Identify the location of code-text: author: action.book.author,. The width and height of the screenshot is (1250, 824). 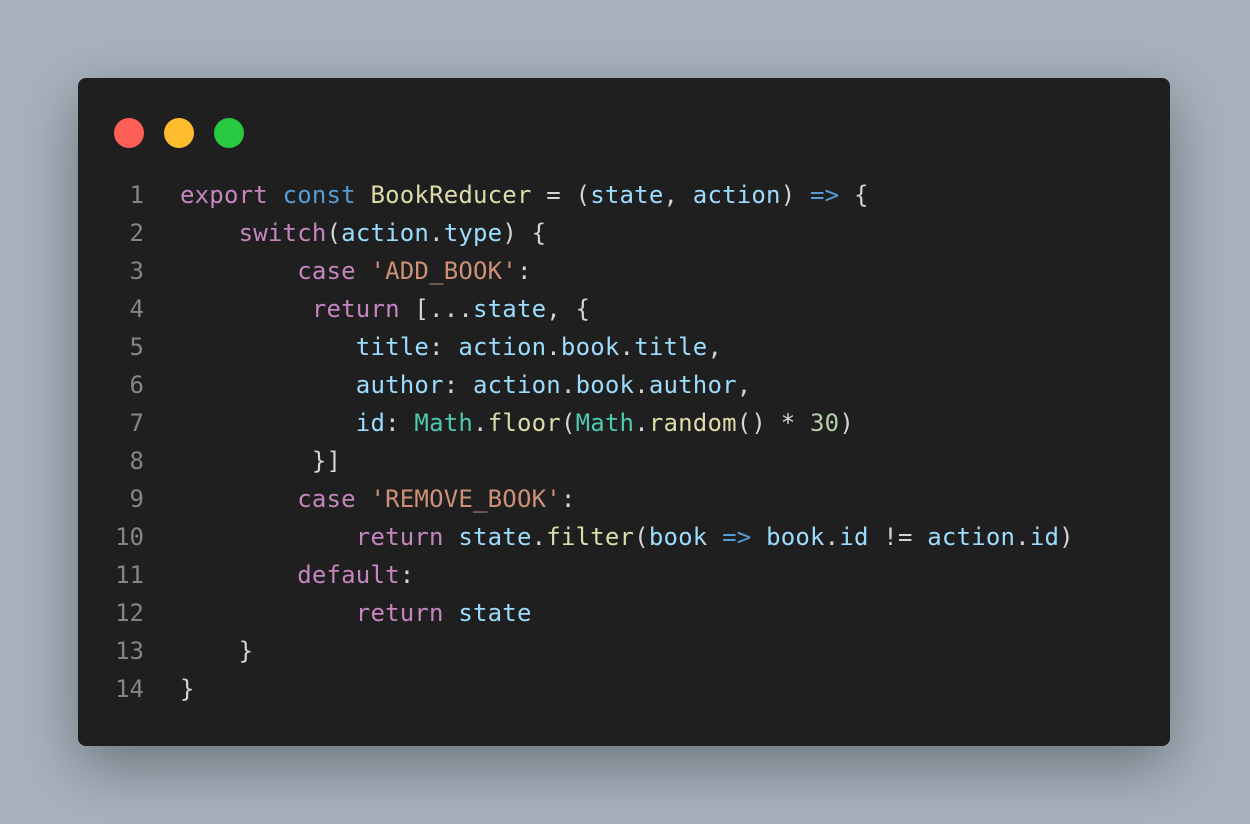
(465, 385).